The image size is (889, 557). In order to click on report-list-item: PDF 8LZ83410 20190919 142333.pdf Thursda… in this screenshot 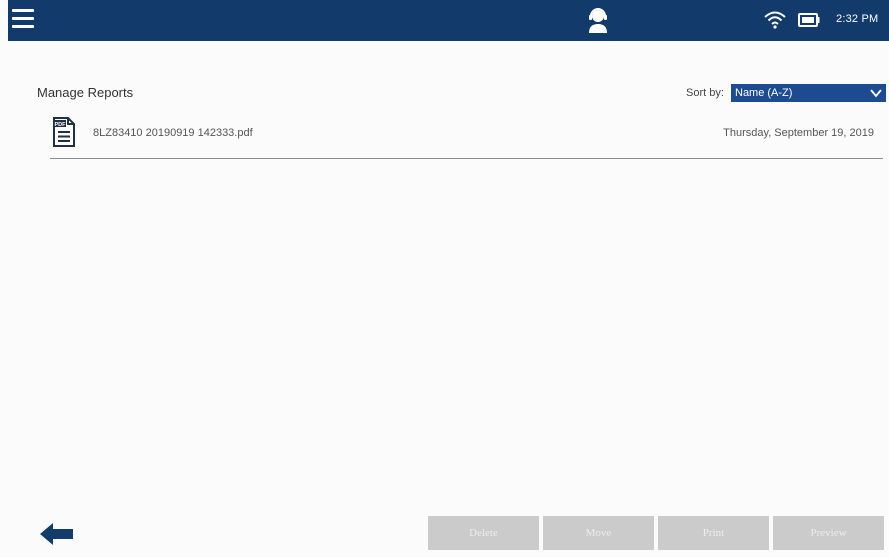, I will do `click(466, 135)`.